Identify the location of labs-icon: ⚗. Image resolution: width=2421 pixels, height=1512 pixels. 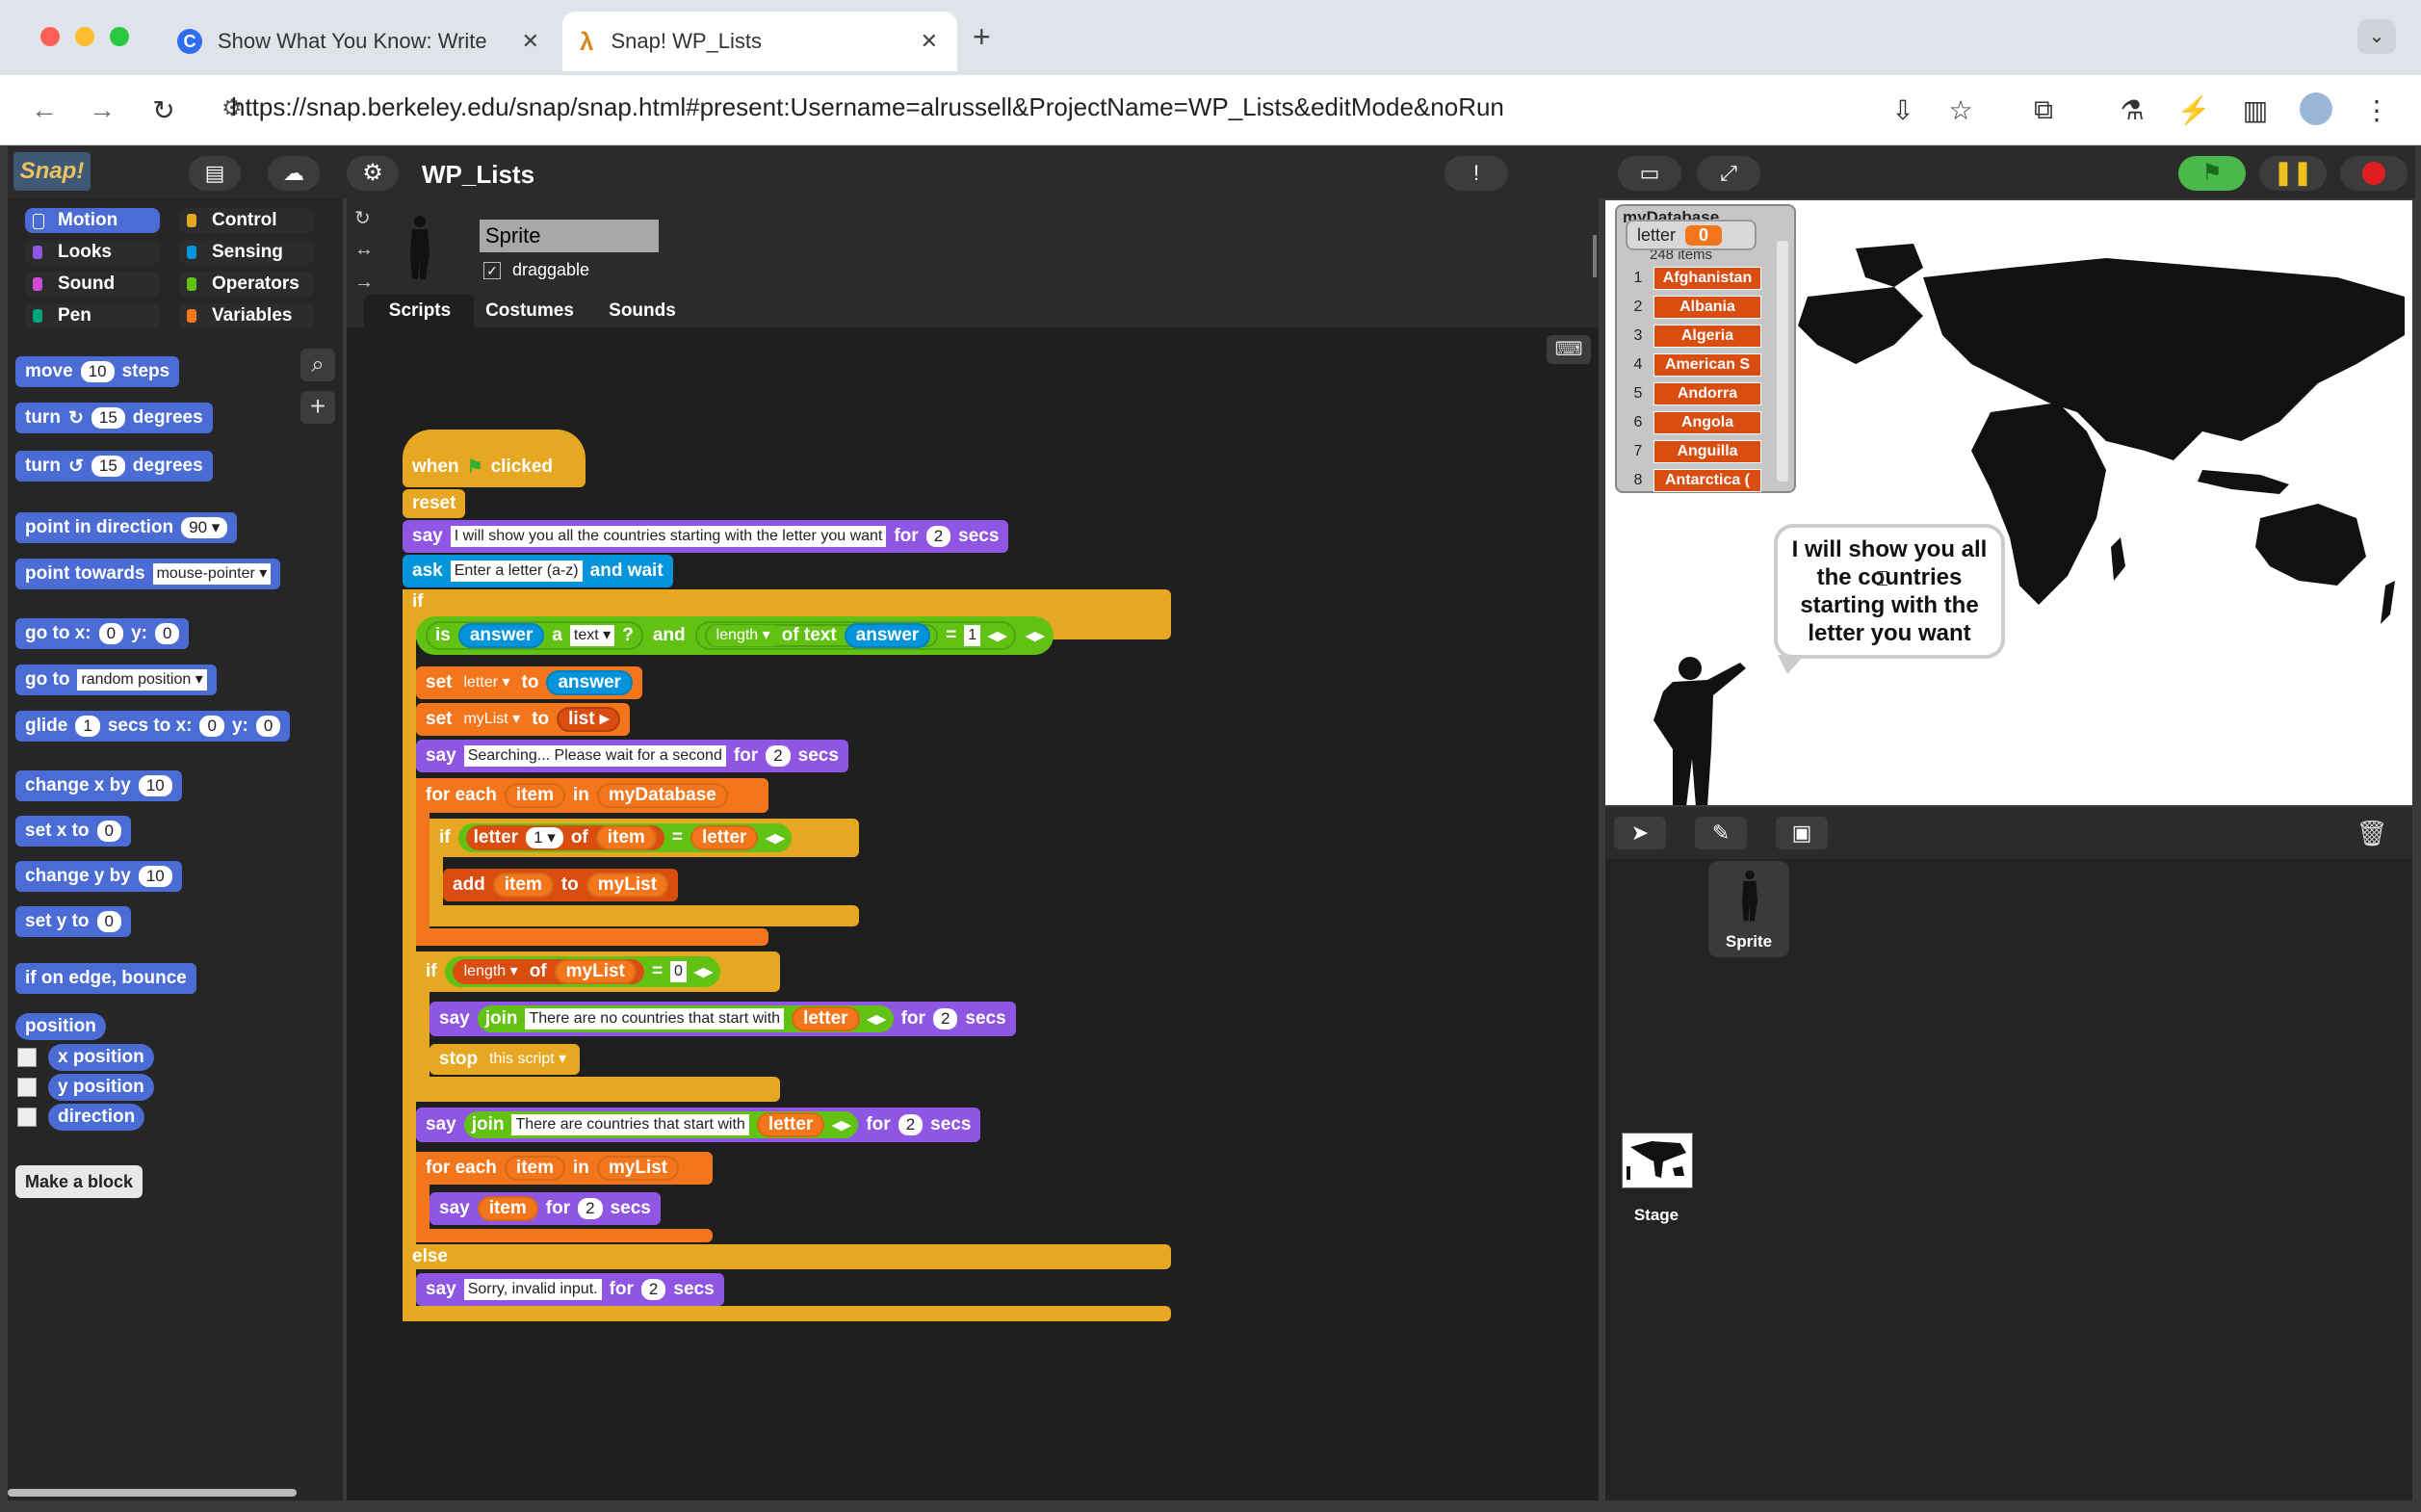
(2132, 110).